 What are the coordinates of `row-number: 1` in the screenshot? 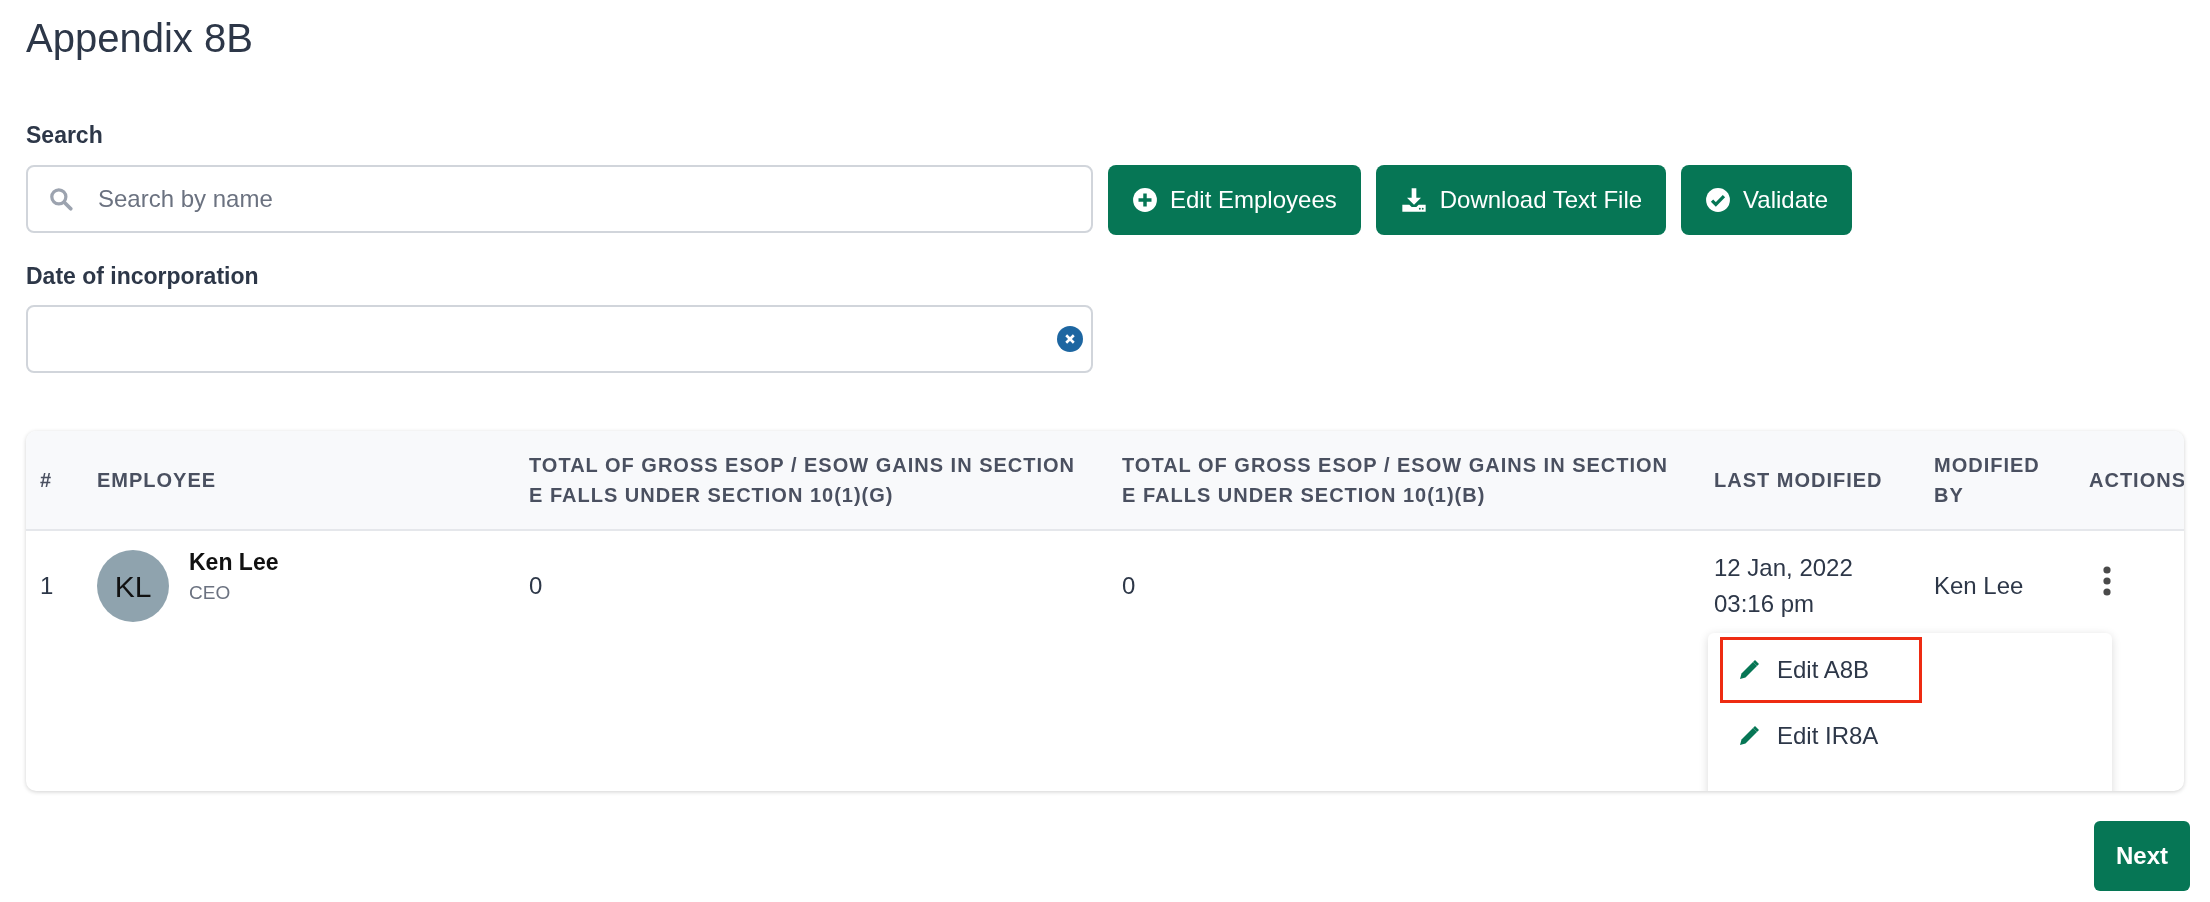 It's located at (47, 585).